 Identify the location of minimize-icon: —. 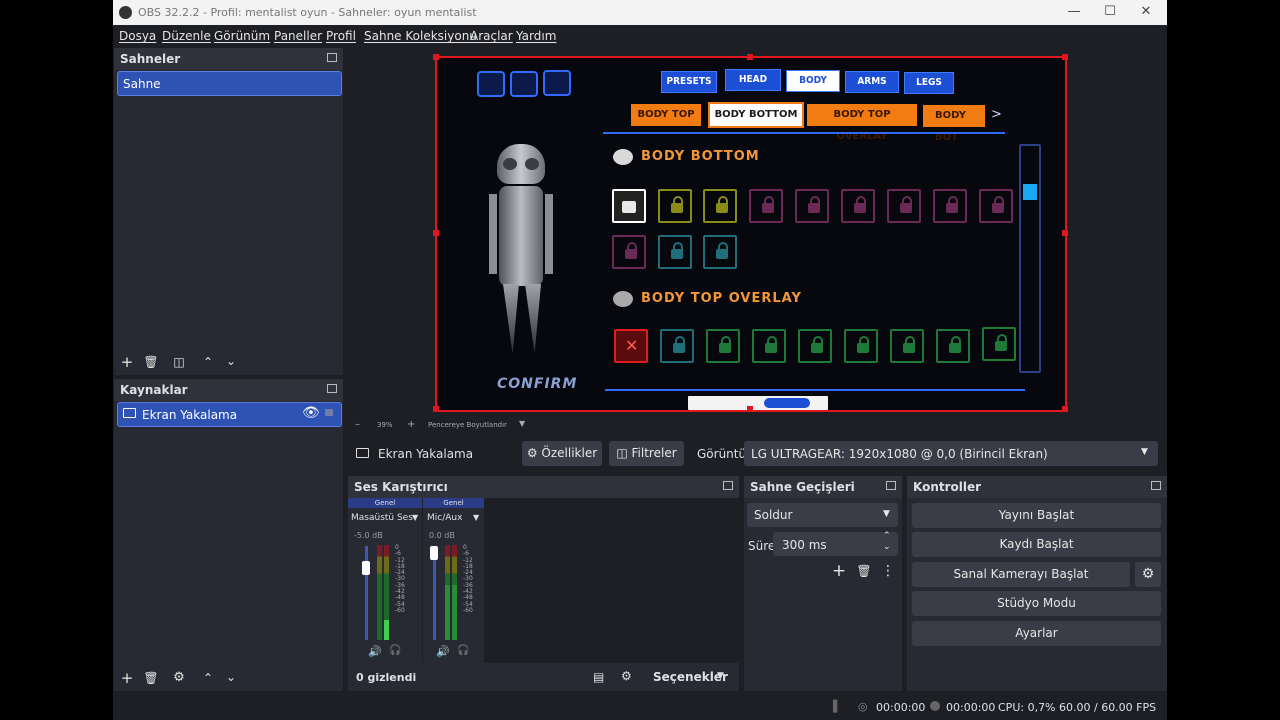
(1074, 12).